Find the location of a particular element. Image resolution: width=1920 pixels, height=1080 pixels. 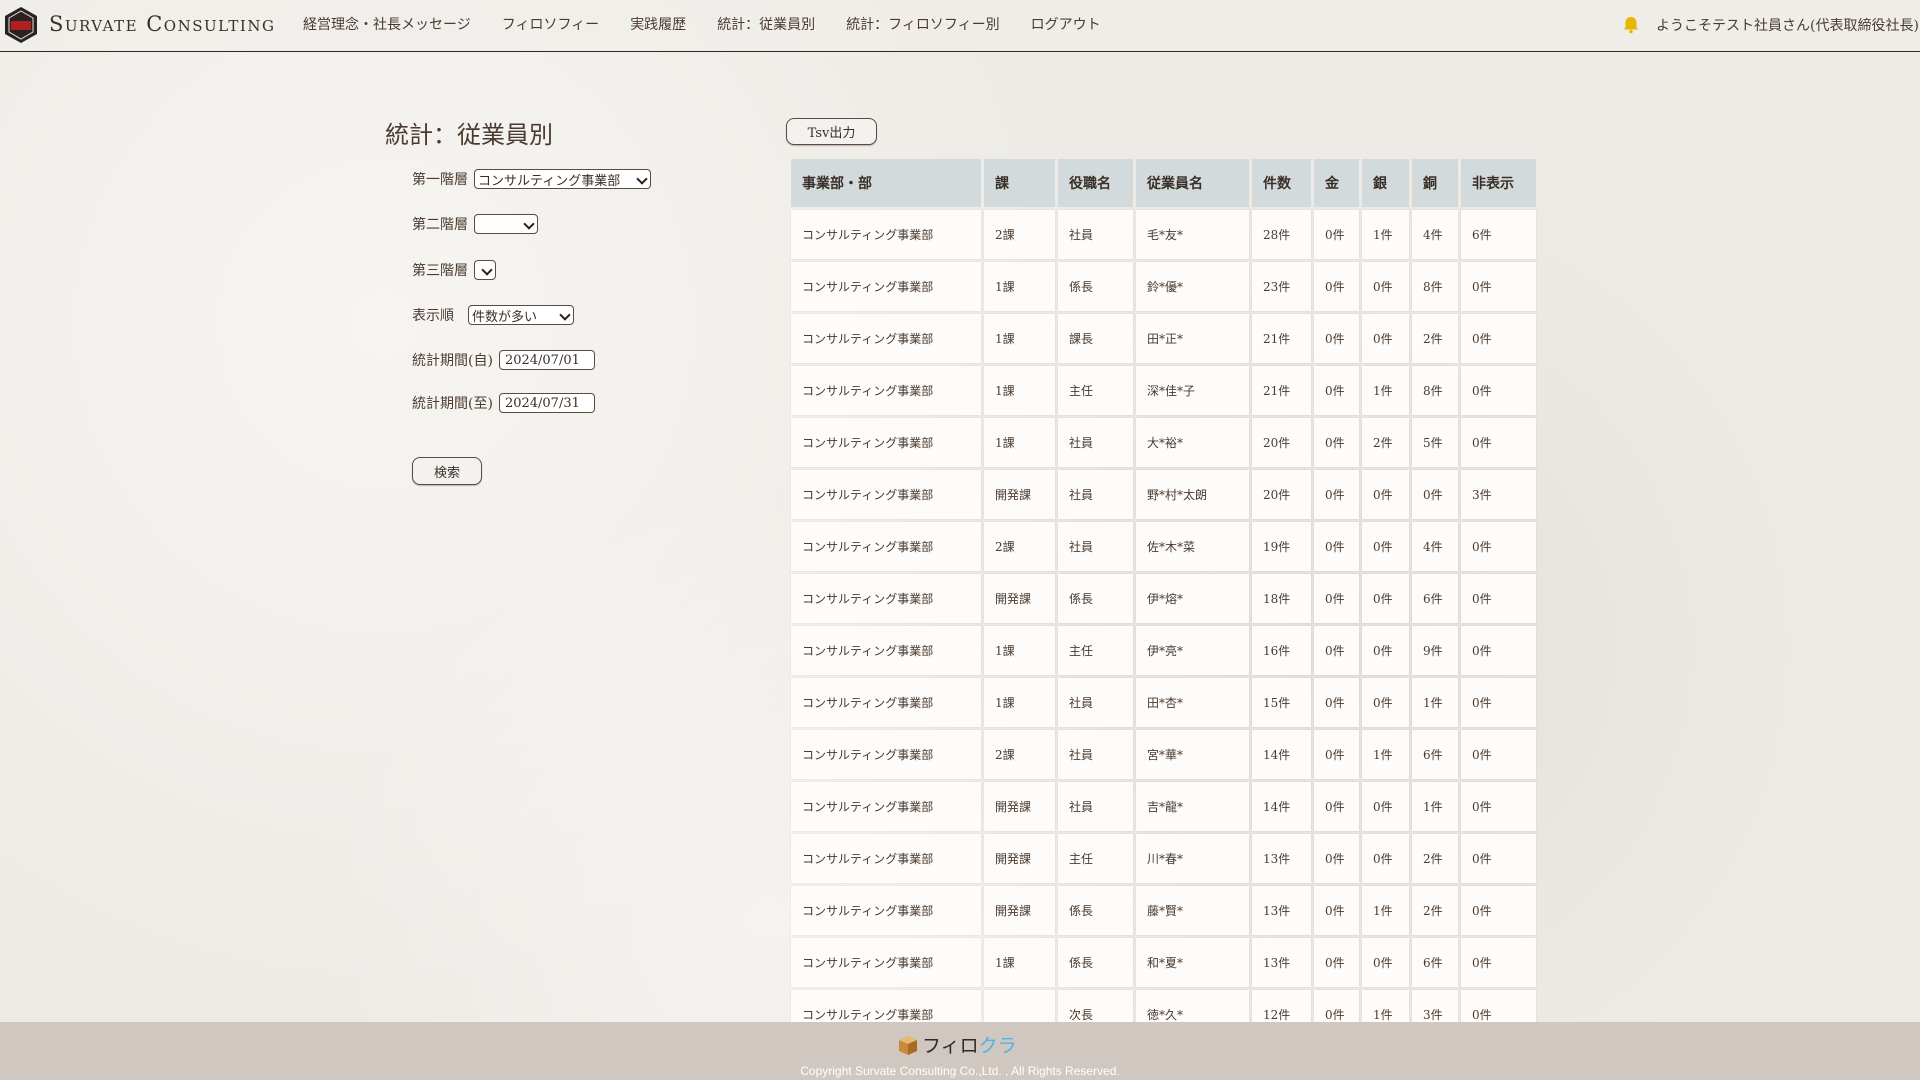

table-row: コンサルティング事業部 1課 主任 伊*亮* 16件 0件 0件 9件 0件 is located at coordinates (1163, 650).